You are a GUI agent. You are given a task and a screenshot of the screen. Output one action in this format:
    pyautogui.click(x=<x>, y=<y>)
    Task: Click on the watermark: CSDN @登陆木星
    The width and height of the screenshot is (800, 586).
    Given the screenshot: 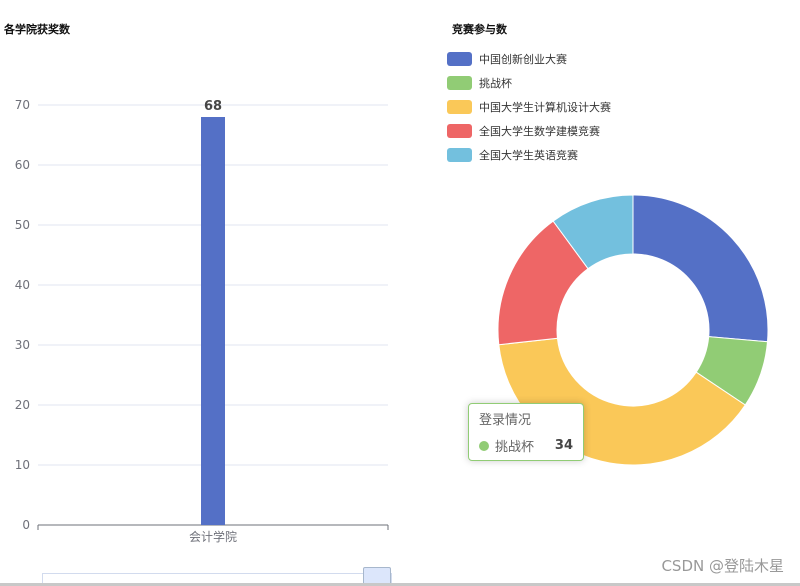 What is the action you would take?
    pyautogui.click(x=722, y=566)
    